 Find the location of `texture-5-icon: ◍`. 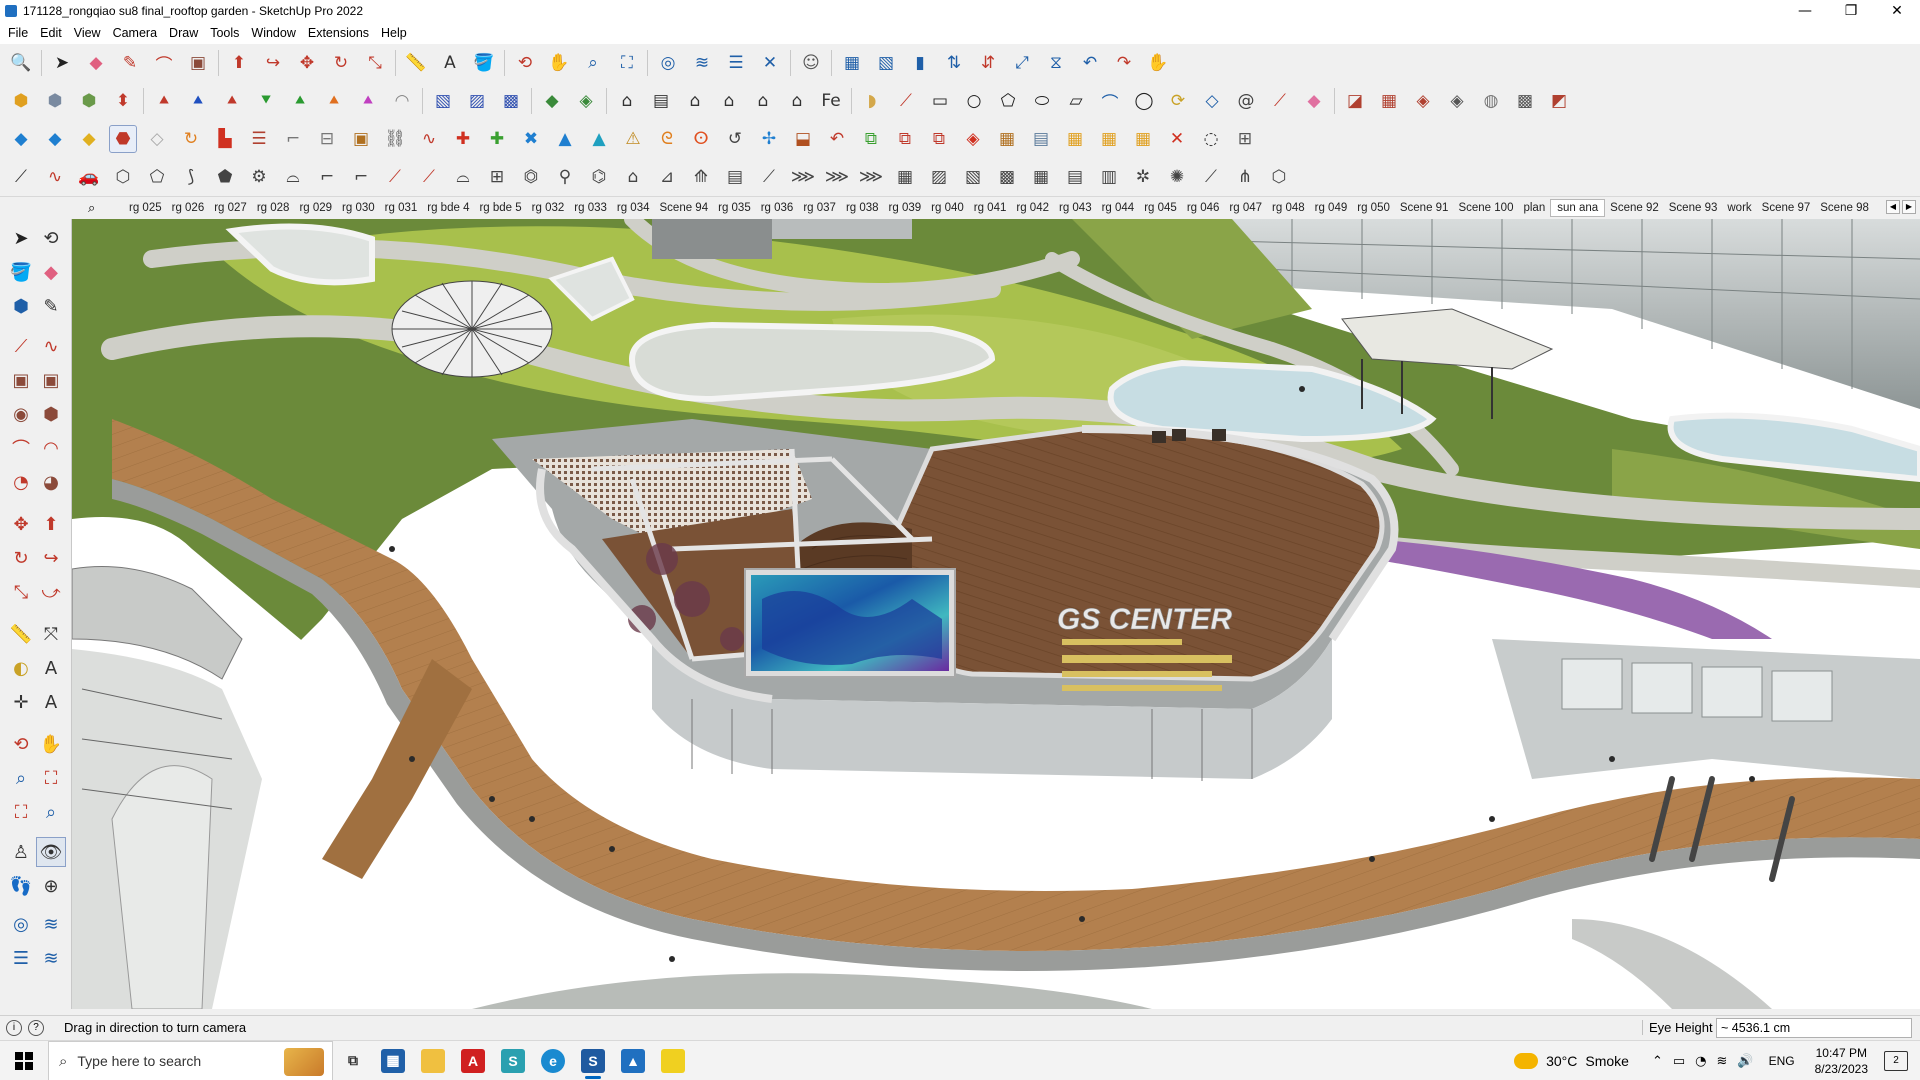

texture-5-icon: ◍ is located at coordinates (1491, 101).